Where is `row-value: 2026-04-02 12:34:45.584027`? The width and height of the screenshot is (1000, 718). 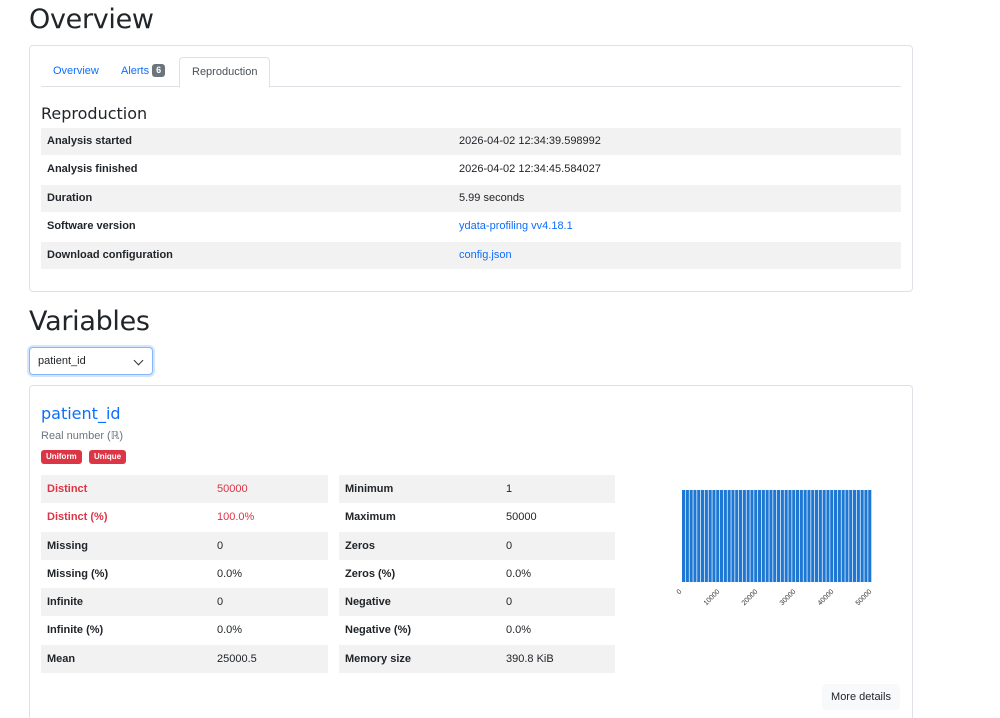
row-value: 2026-04-02 12:34:45.584027 is located at coordinates (530, 169).